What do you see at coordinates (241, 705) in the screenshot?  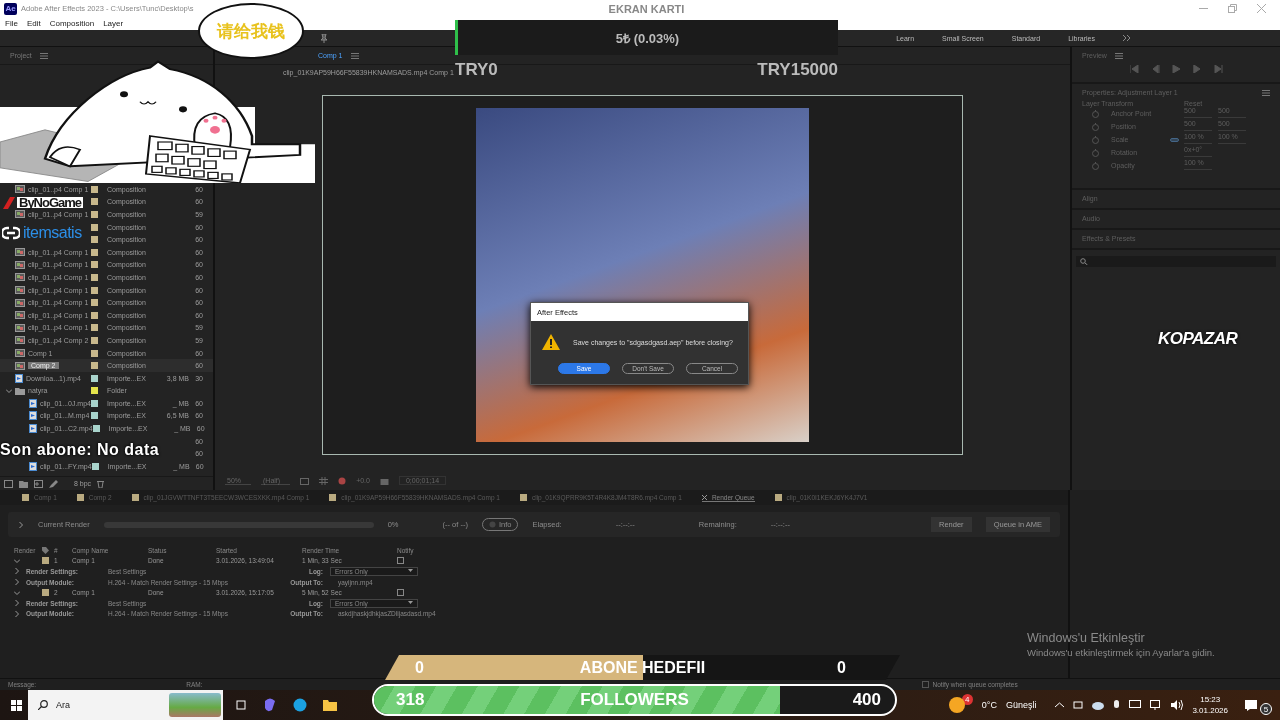 I see `task-view-icon` at bounding box center [241, 705].